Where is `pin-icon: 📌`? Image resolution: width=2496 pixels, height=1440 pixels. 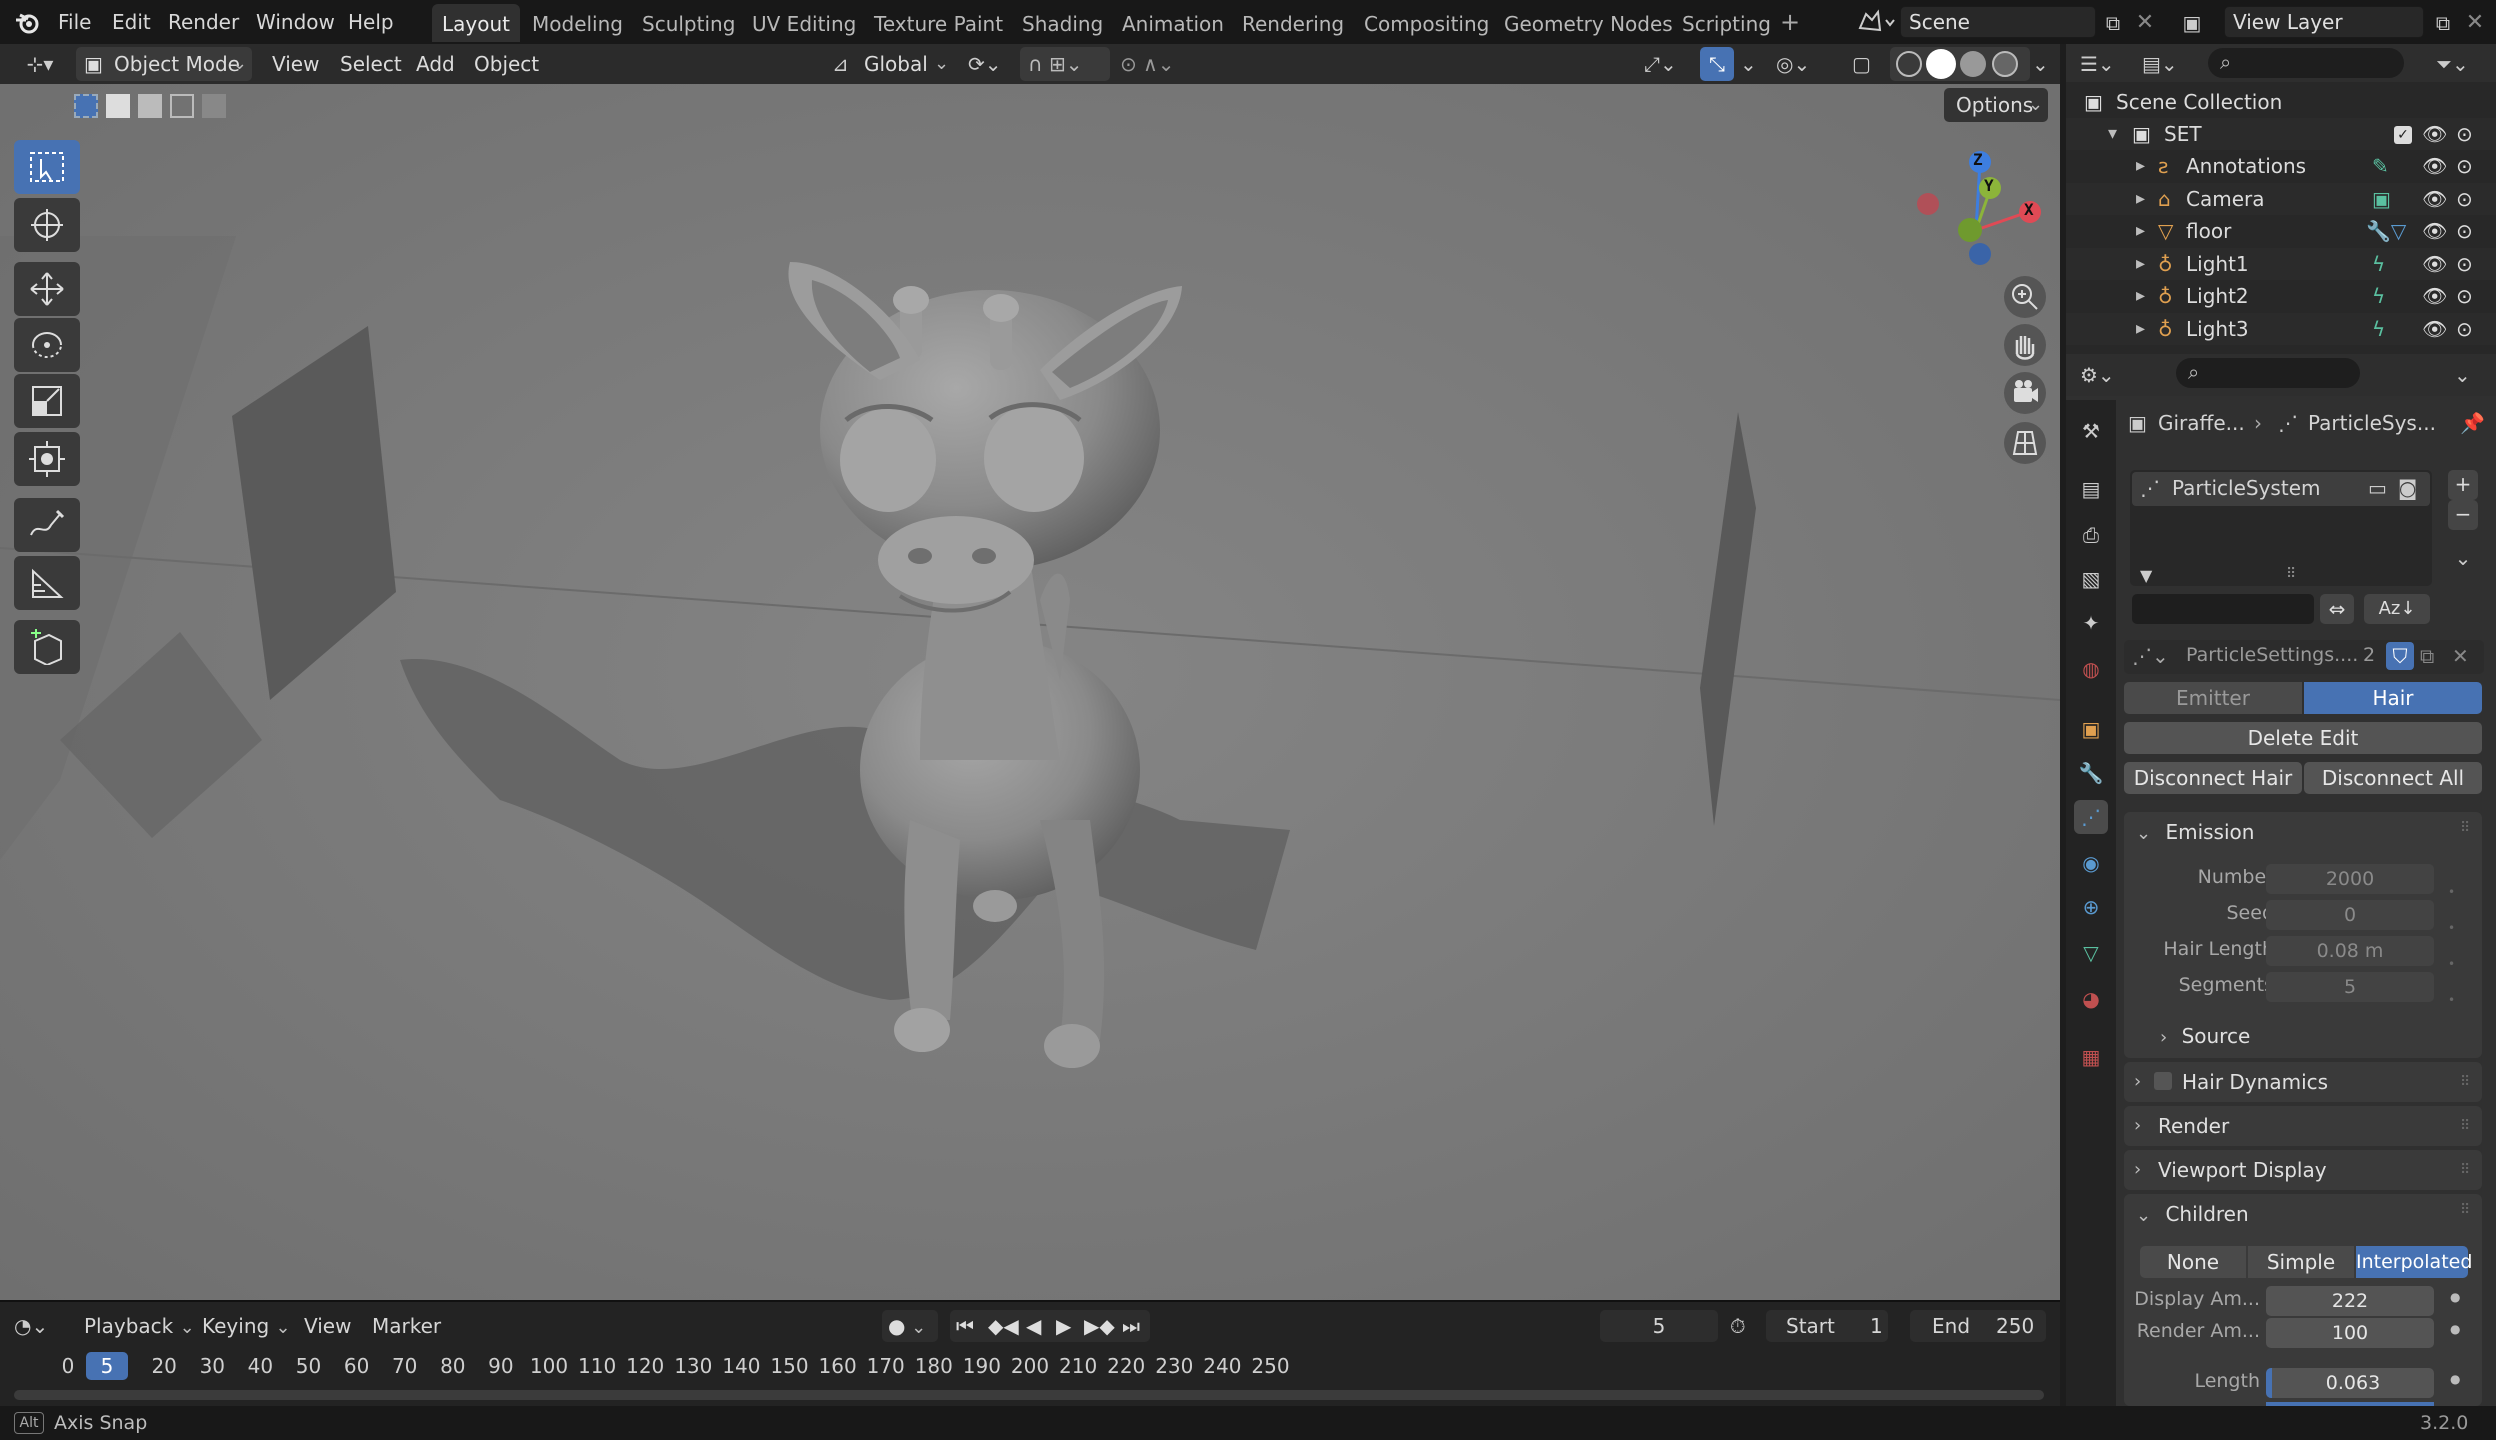
pin-icon: 📌 is located at coordinates (2472, 423).